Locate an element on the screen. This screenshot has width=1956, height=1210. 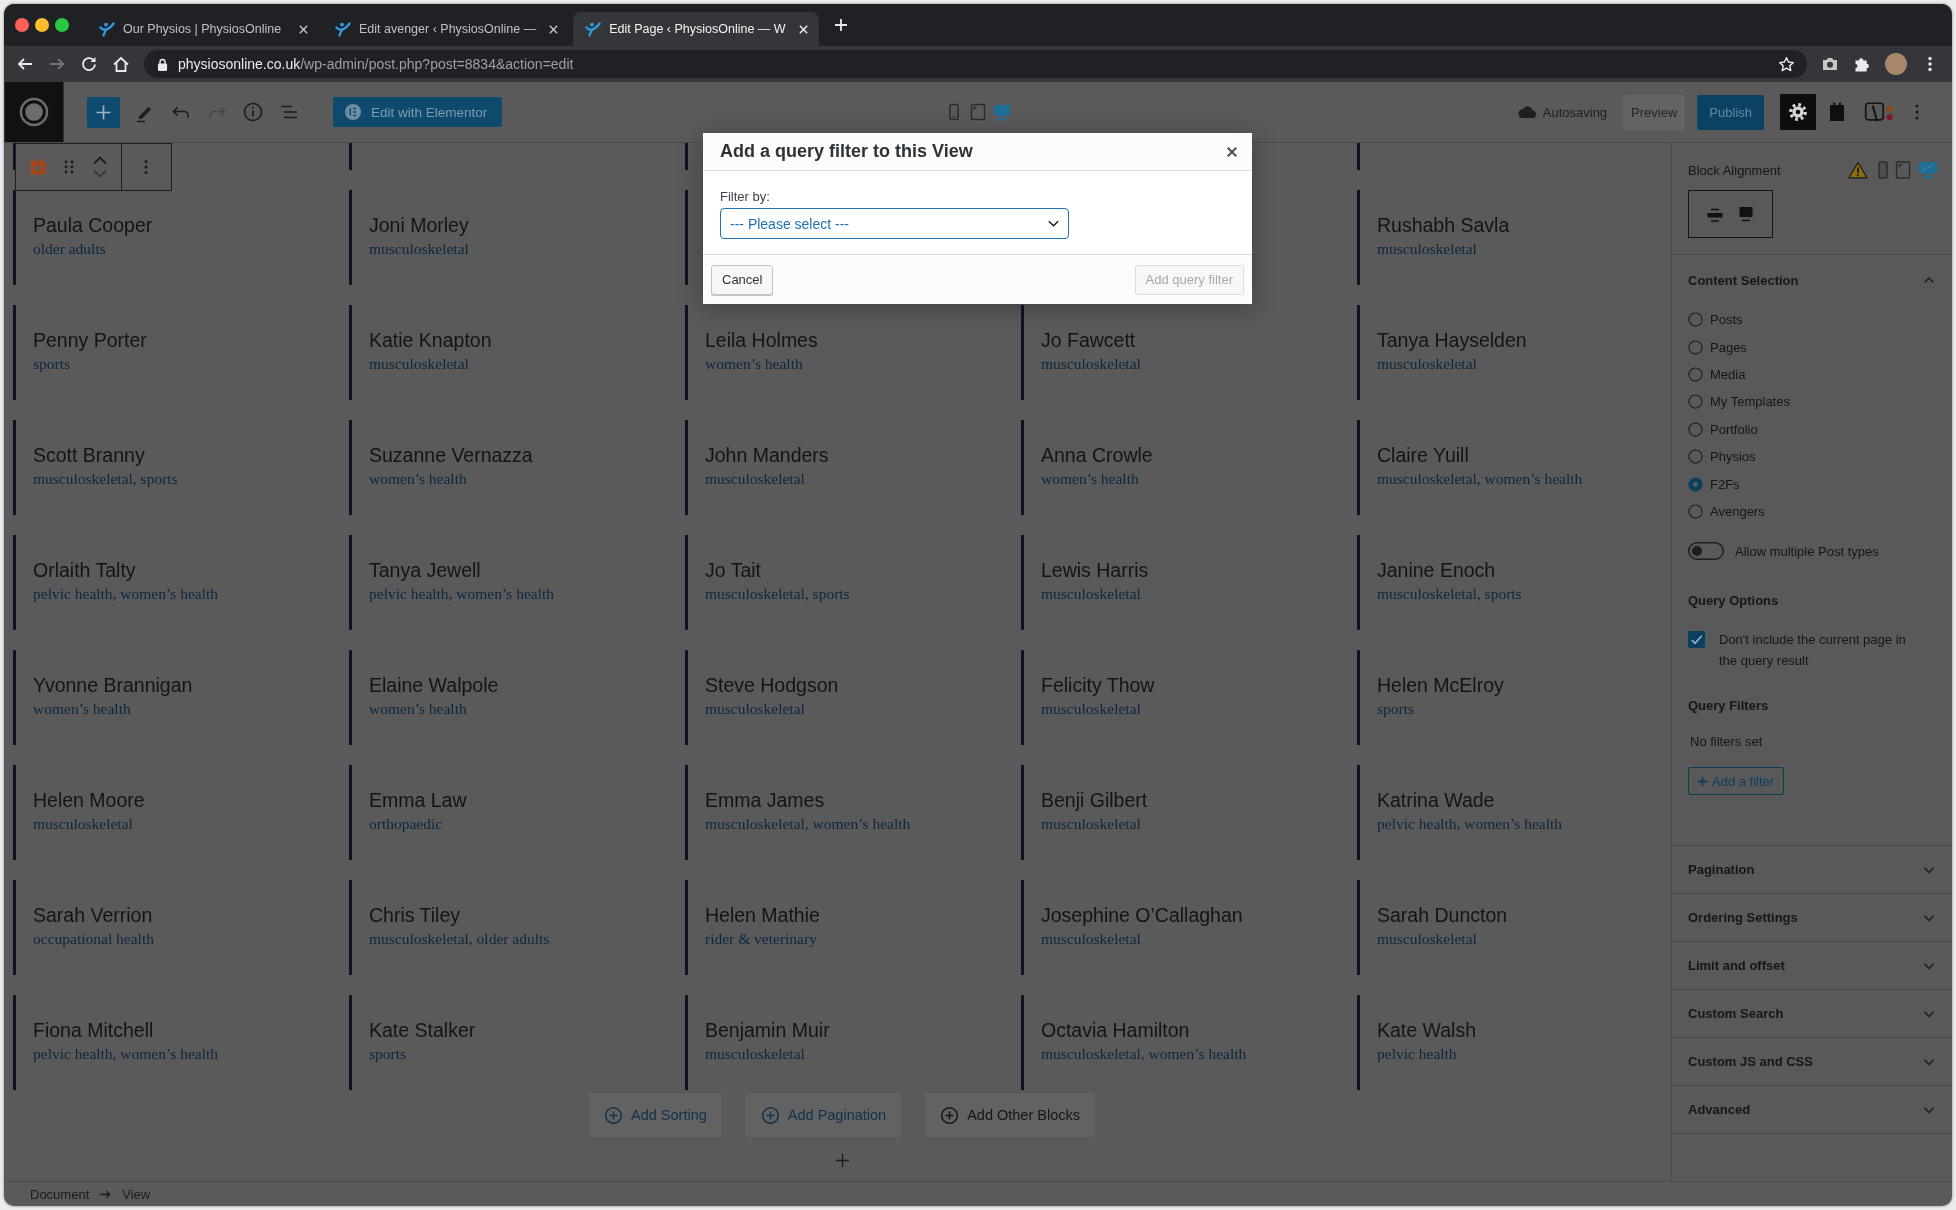
radio-label: Avengers is located at coordinates (1737, 511).